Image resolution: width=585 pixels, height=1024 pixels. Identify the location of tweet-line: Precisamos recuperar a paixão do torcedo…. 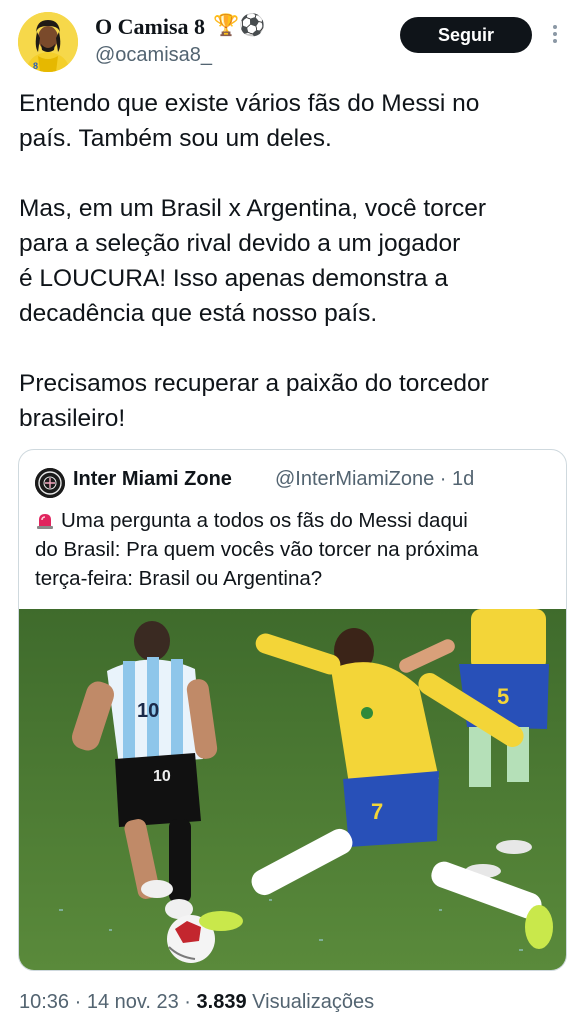
(254, 383).